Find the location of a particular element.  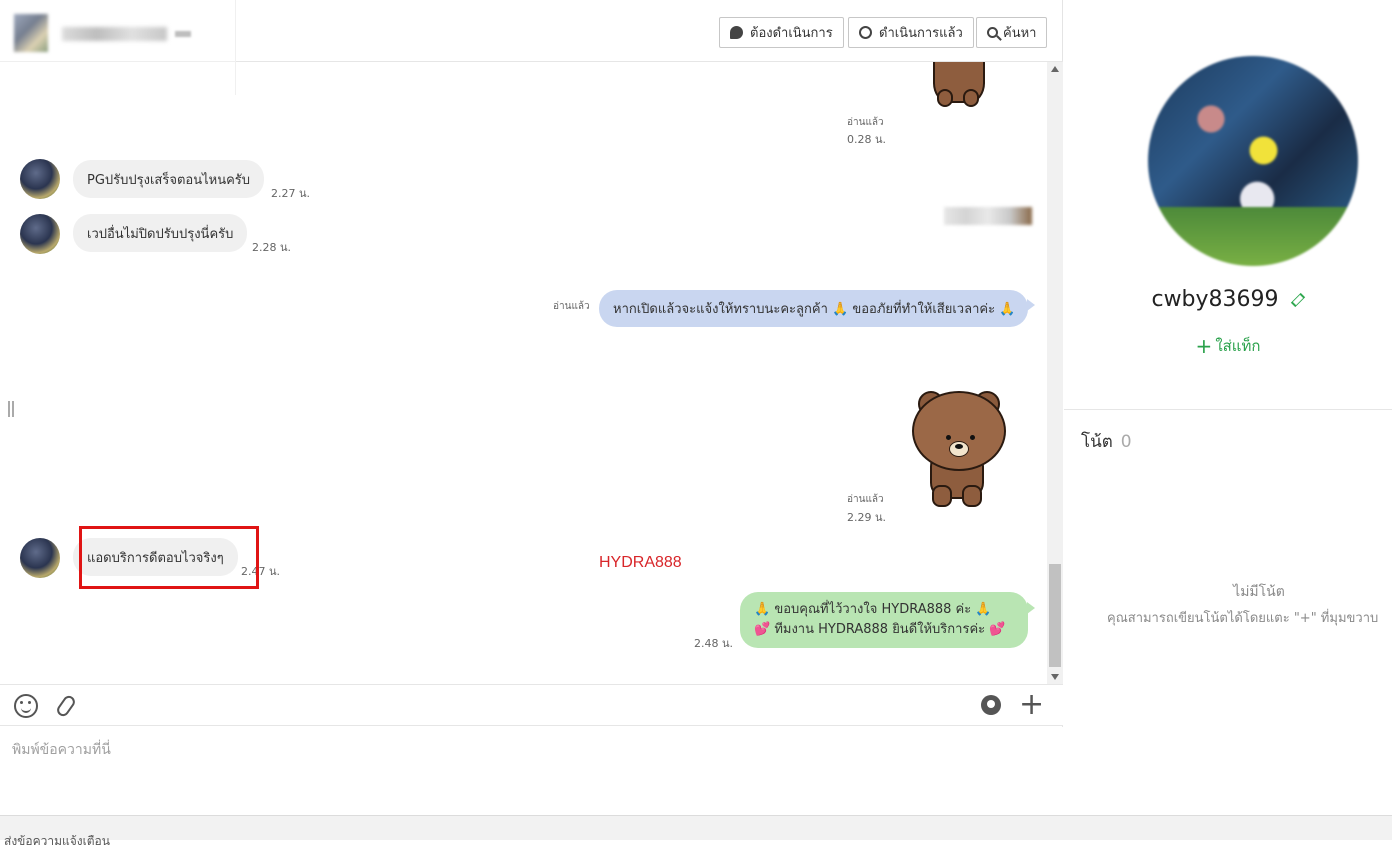

footer-bar: ส่งข้อความแจ้งเตือน is located at coordinates (696, 831).